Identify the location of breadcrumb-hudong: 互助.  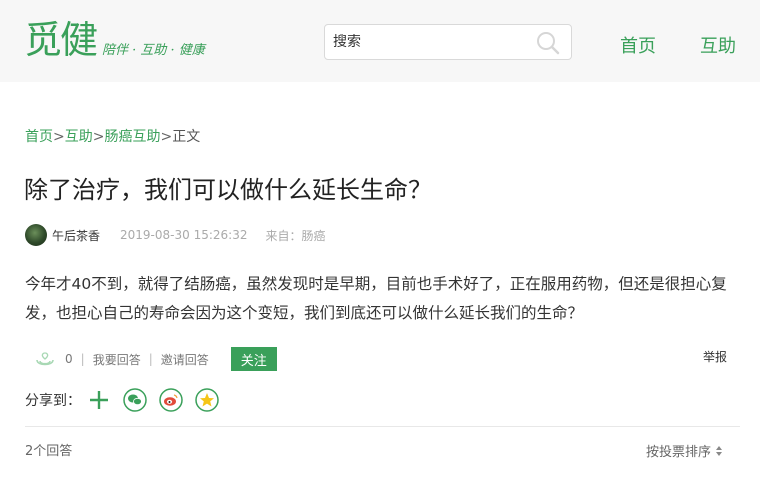
(79, 137).